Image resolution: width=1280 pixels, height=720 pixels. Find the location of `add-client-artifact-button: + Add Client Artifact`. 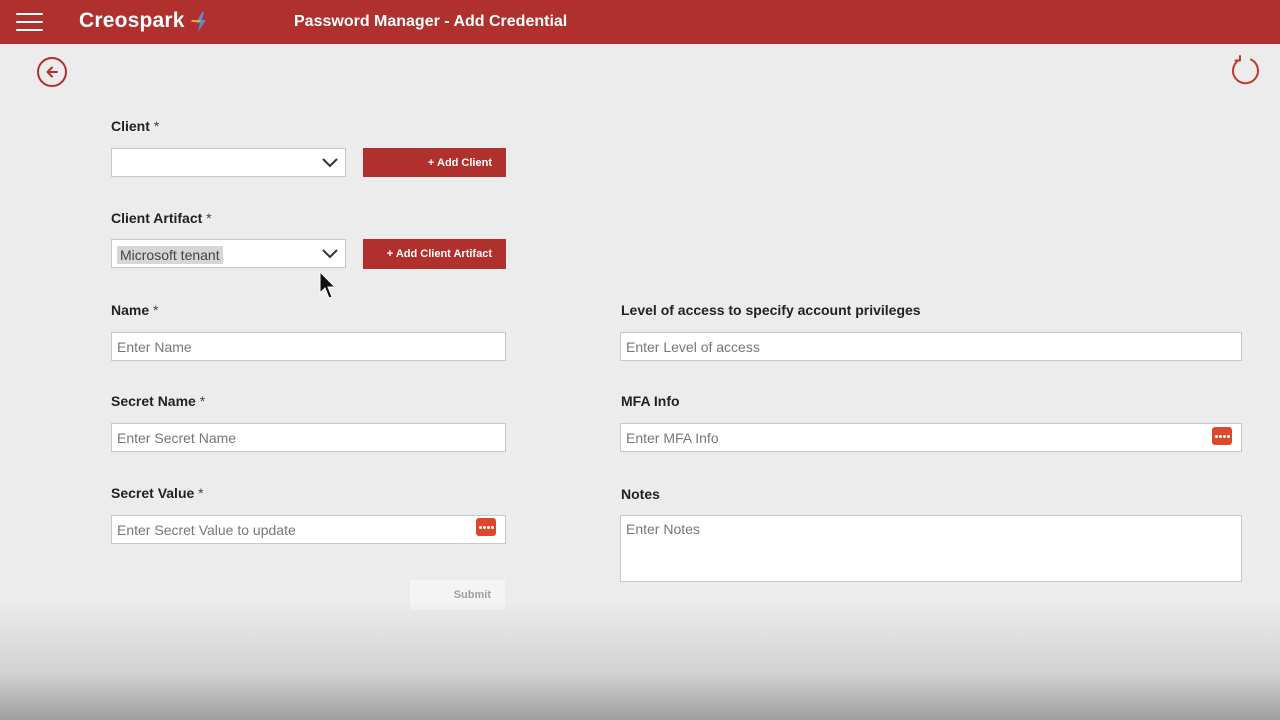

add-client-artifact-button: + Add Client Artifact is located at coordinates (434, 254).